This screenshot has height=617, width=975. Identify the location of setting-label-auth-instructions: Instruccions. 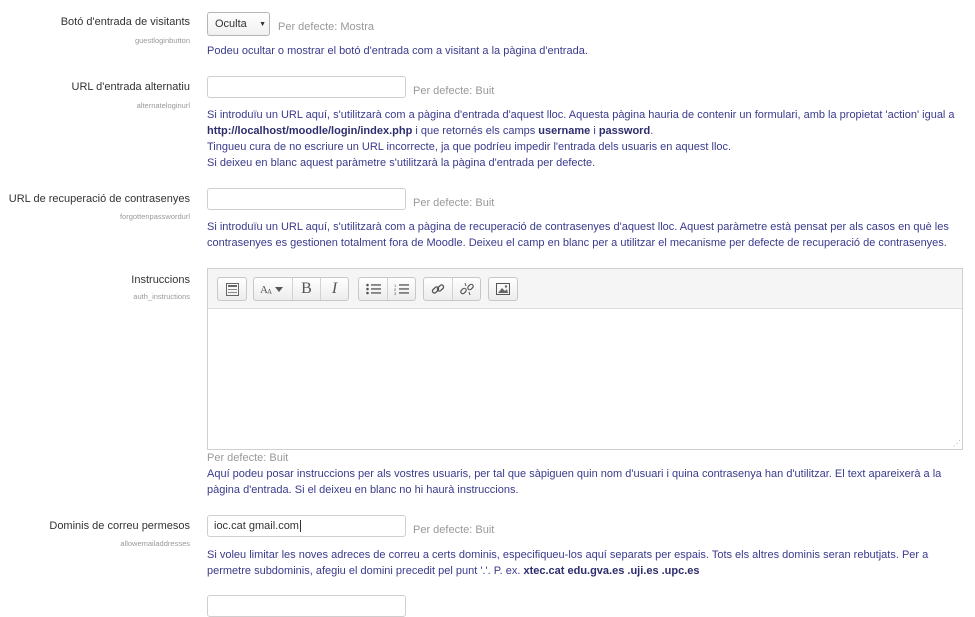
(160, 280).